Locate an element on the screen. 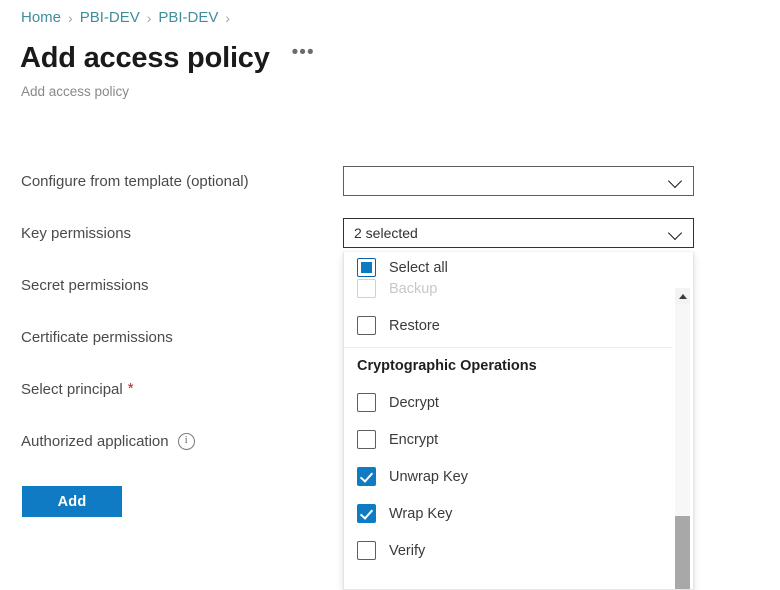 This screenshot has width=780, height=590. label-text: Certificate permissions is located at coordinates (97, 337).